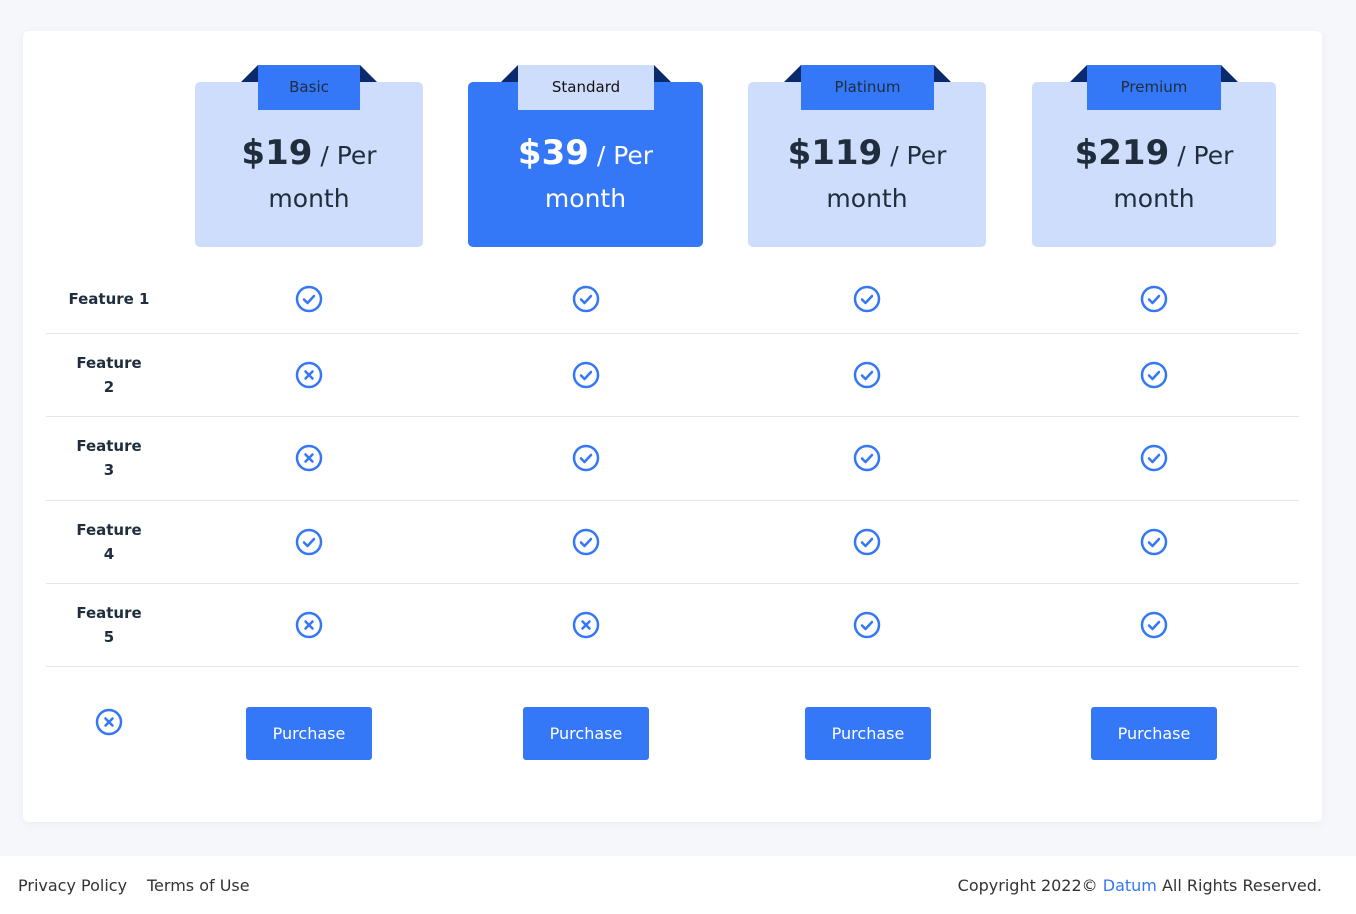 Image resolution: width=1356 pixels, height=914 pixels. Describe the element at coordinates (1154, 176) in the screenshot. I see `plan-price: $219 / Per month` at that location.